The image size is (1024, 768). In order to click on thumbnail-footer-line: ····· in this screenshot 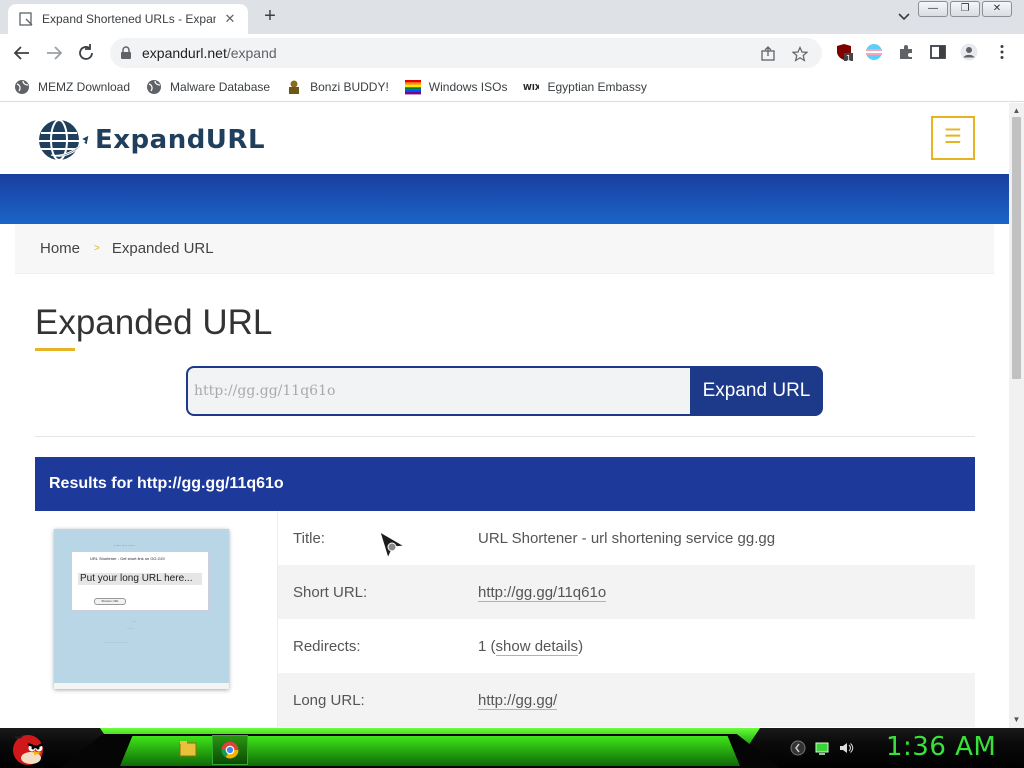, I will do `click(134, 621)`.